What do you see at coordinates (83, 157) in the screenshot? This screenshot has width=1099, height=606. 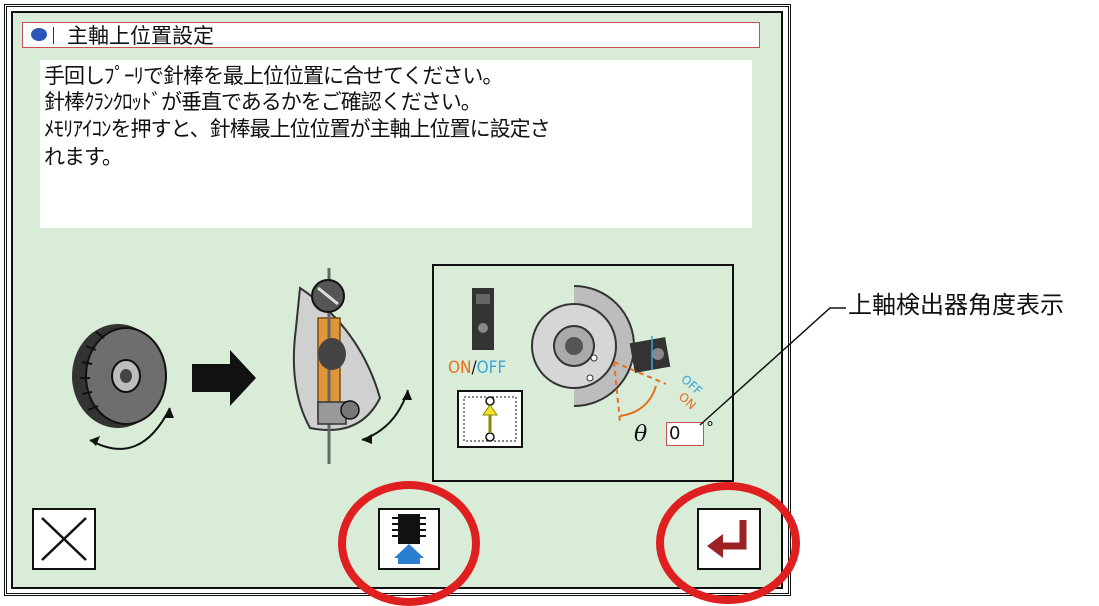 I see `message-line: れます。` at bounding box center [83, 157].